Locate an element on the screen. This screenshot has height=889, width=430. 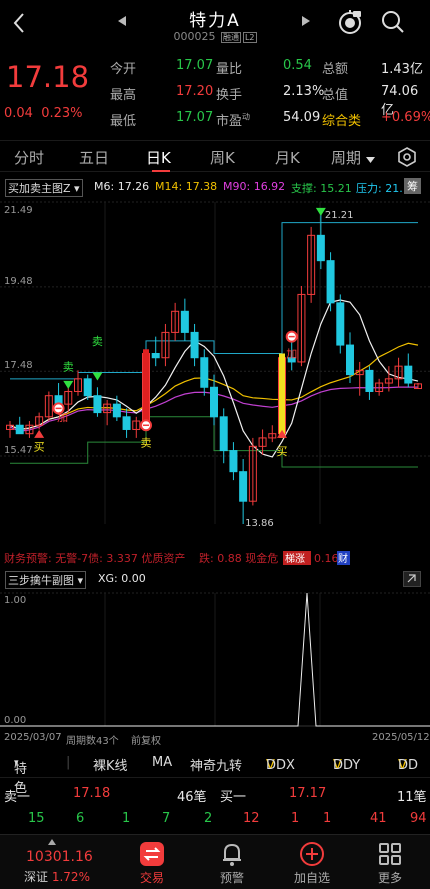
quote-label: 换手 is located at coordinates (229, 95).